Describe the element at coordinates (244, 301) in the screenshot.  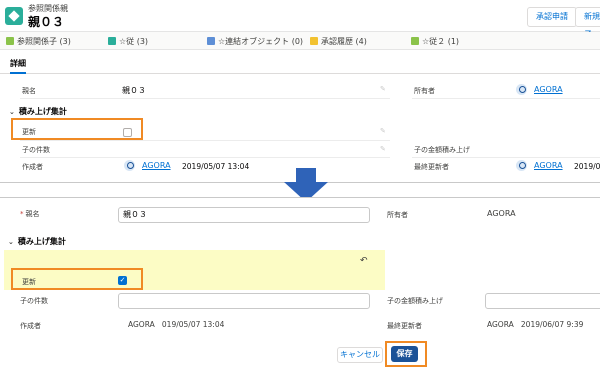
I see `child-count-input` at that location.